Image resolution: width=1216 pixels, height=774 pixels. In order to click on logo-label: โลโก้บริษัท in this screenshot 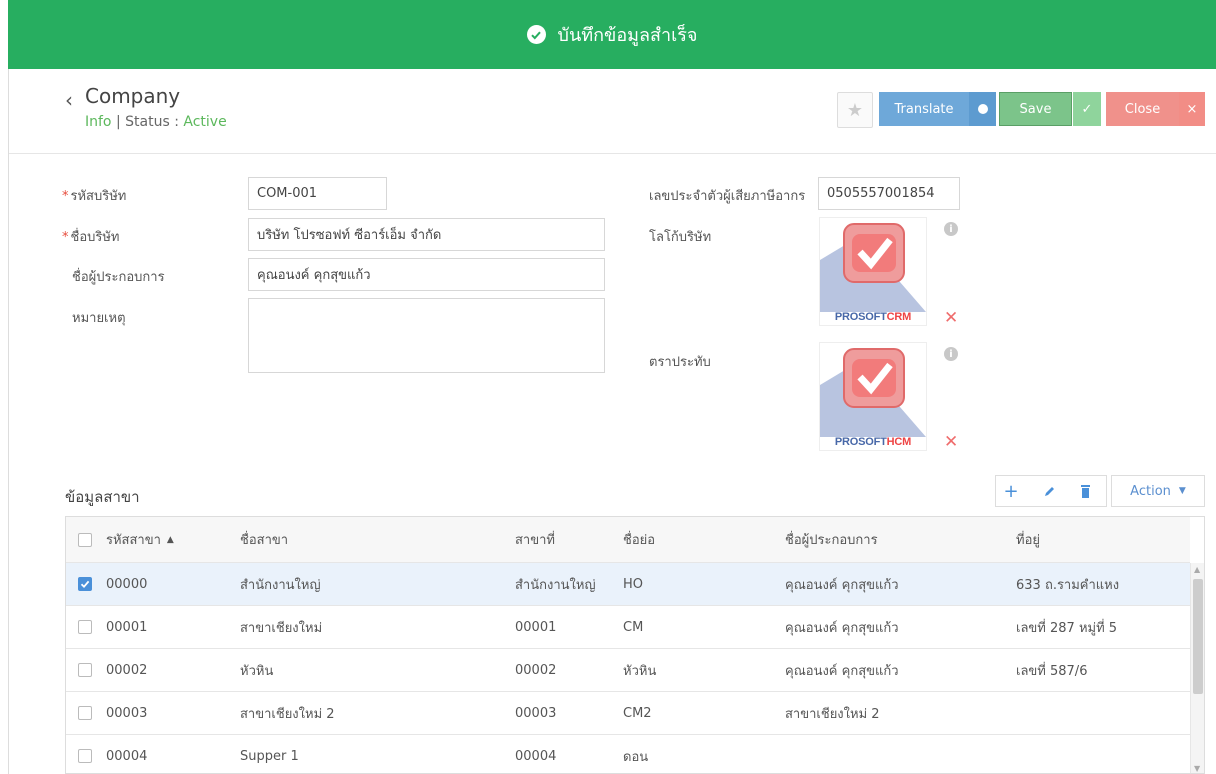, I will do `click(680, 237)`.